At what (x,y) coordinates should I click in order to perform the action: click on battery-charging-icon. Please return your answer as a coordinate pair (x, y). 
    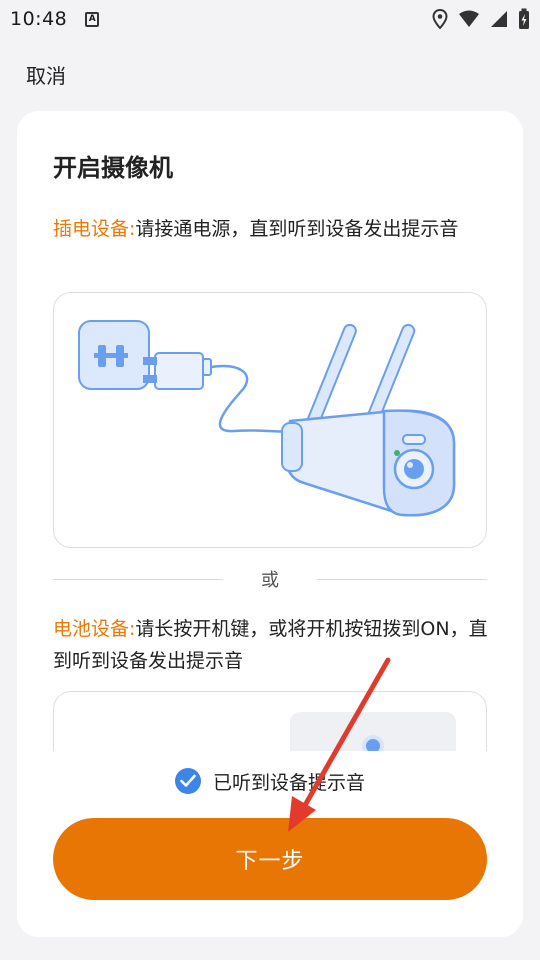
    Looking at the image, I should click on (524, 18).